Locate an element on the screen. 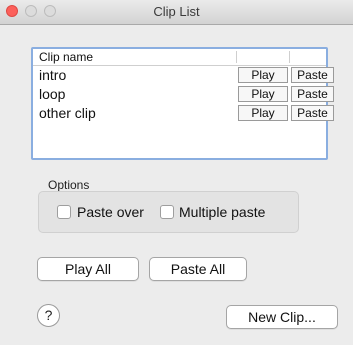 Image resolution: width=353 pixels, height=345 pixels. column-header-clip-name: Clip name is located at coordinates (66, 57).